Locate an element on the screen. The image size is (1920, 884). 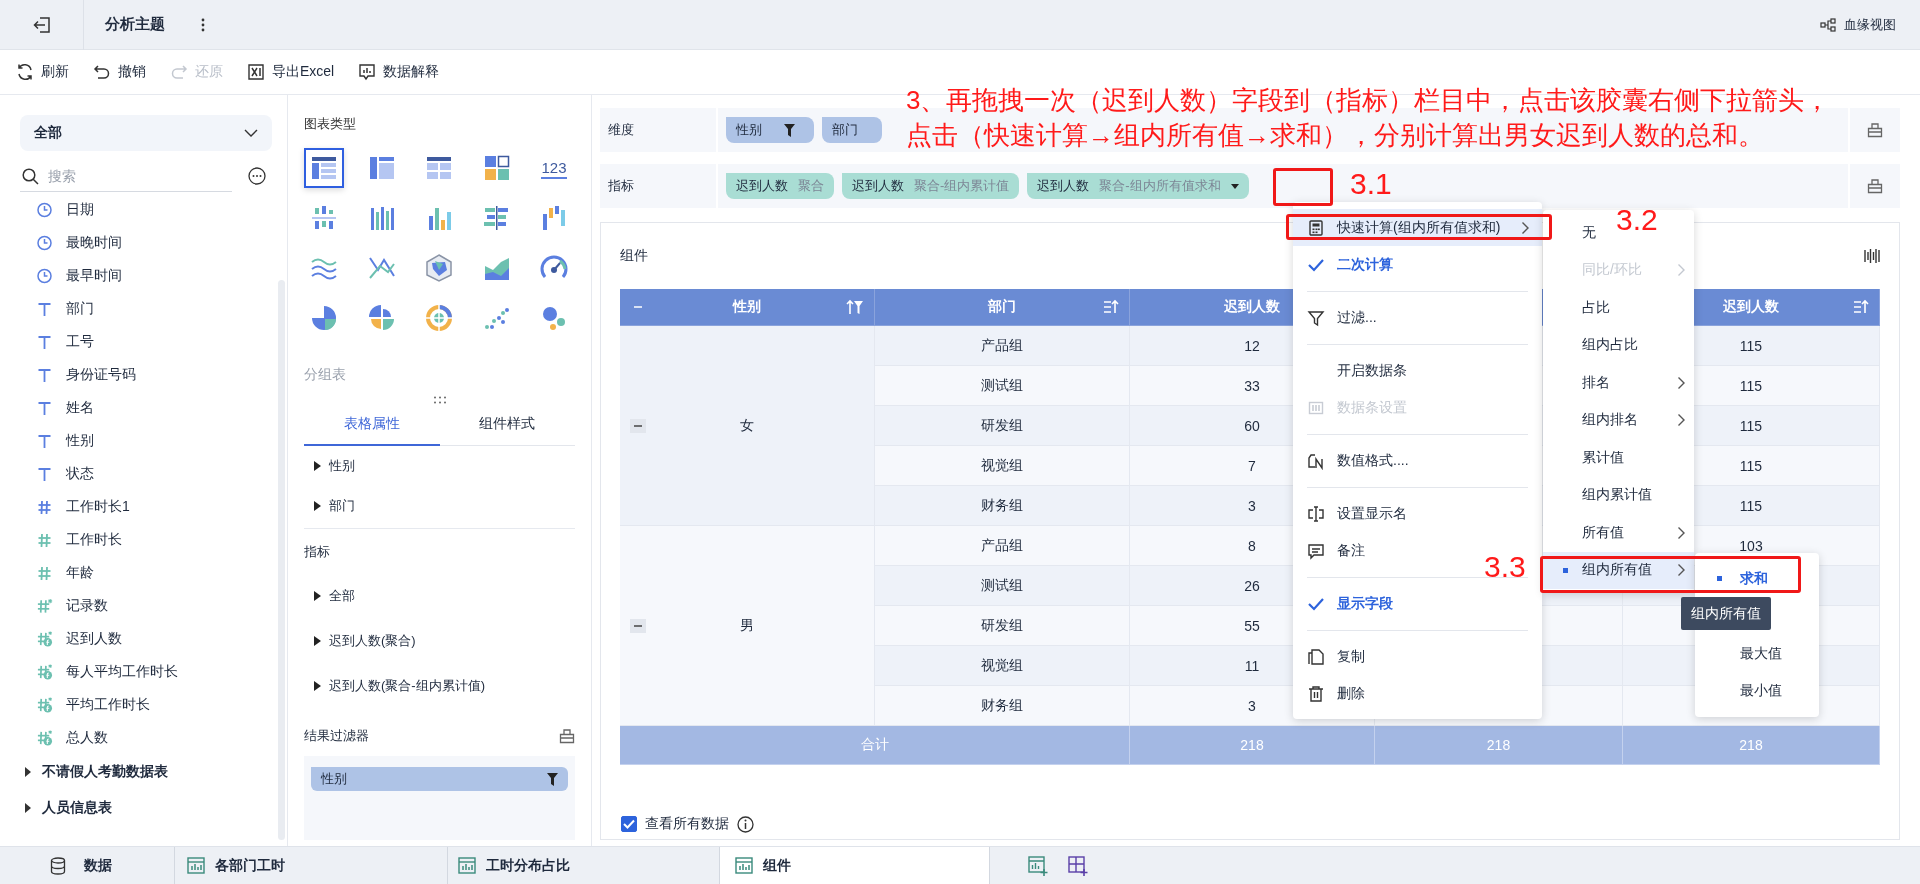
section-title: 结果过滤器 is located at coordinates (336, 736).